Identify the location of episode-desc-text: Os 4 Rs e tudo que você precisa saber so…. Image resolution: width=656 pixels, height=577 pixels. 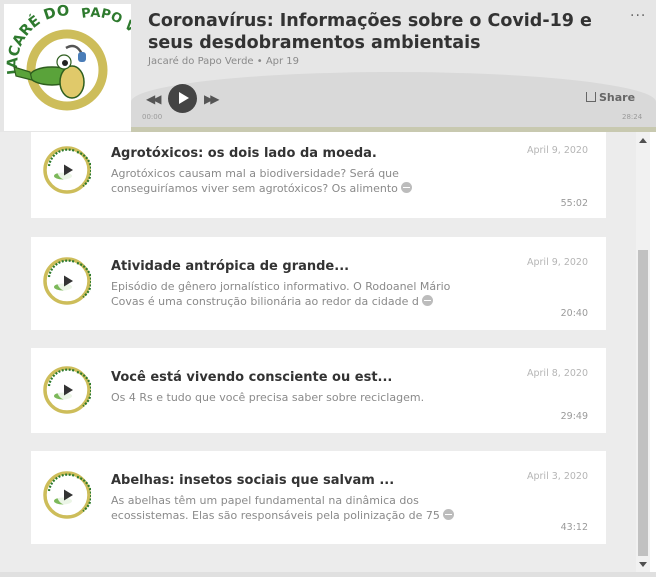
(268, 397).